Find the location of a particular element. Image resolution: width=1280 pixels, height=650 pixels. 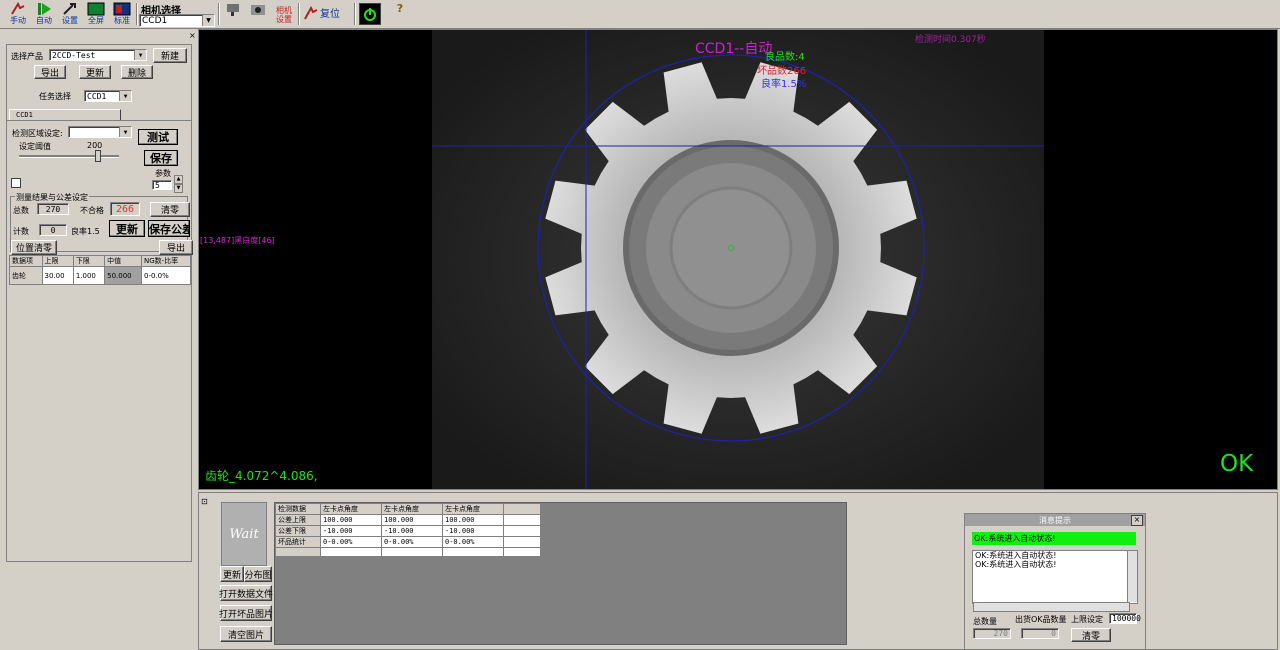

table-row: 公差上限 100.000 100.000 100.000 is located at coordinates (408, 520).